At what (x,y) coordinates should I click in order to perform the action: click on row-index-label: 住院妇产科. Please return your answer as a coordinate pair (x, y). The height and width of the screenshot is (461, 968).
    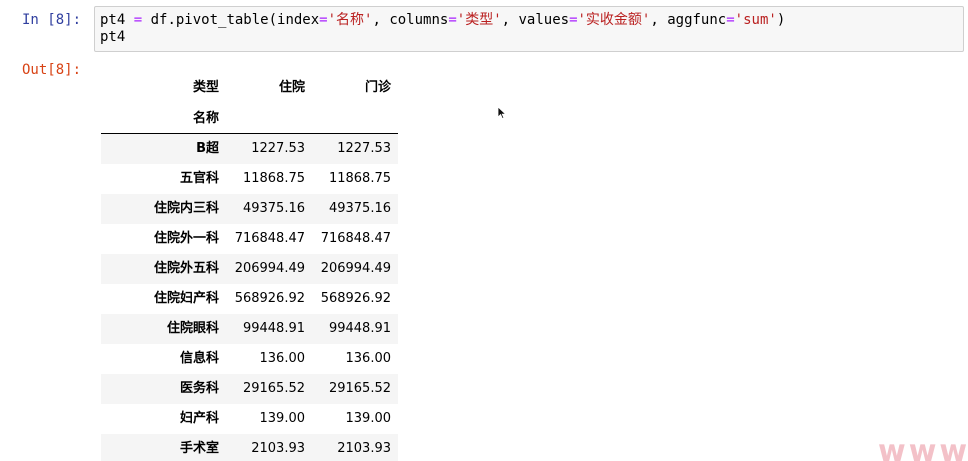
    Looking at the image, I should click on (186, 298).